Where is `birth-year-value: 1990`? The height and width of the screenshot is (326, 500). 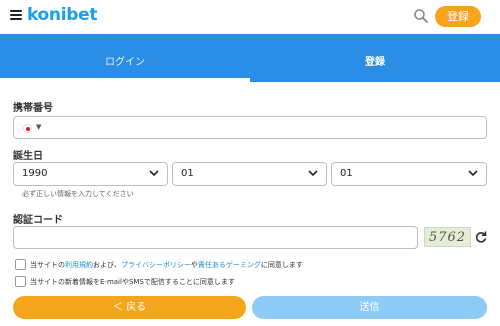 birth-year-value: 1990 is located at coordinates (35, 173).